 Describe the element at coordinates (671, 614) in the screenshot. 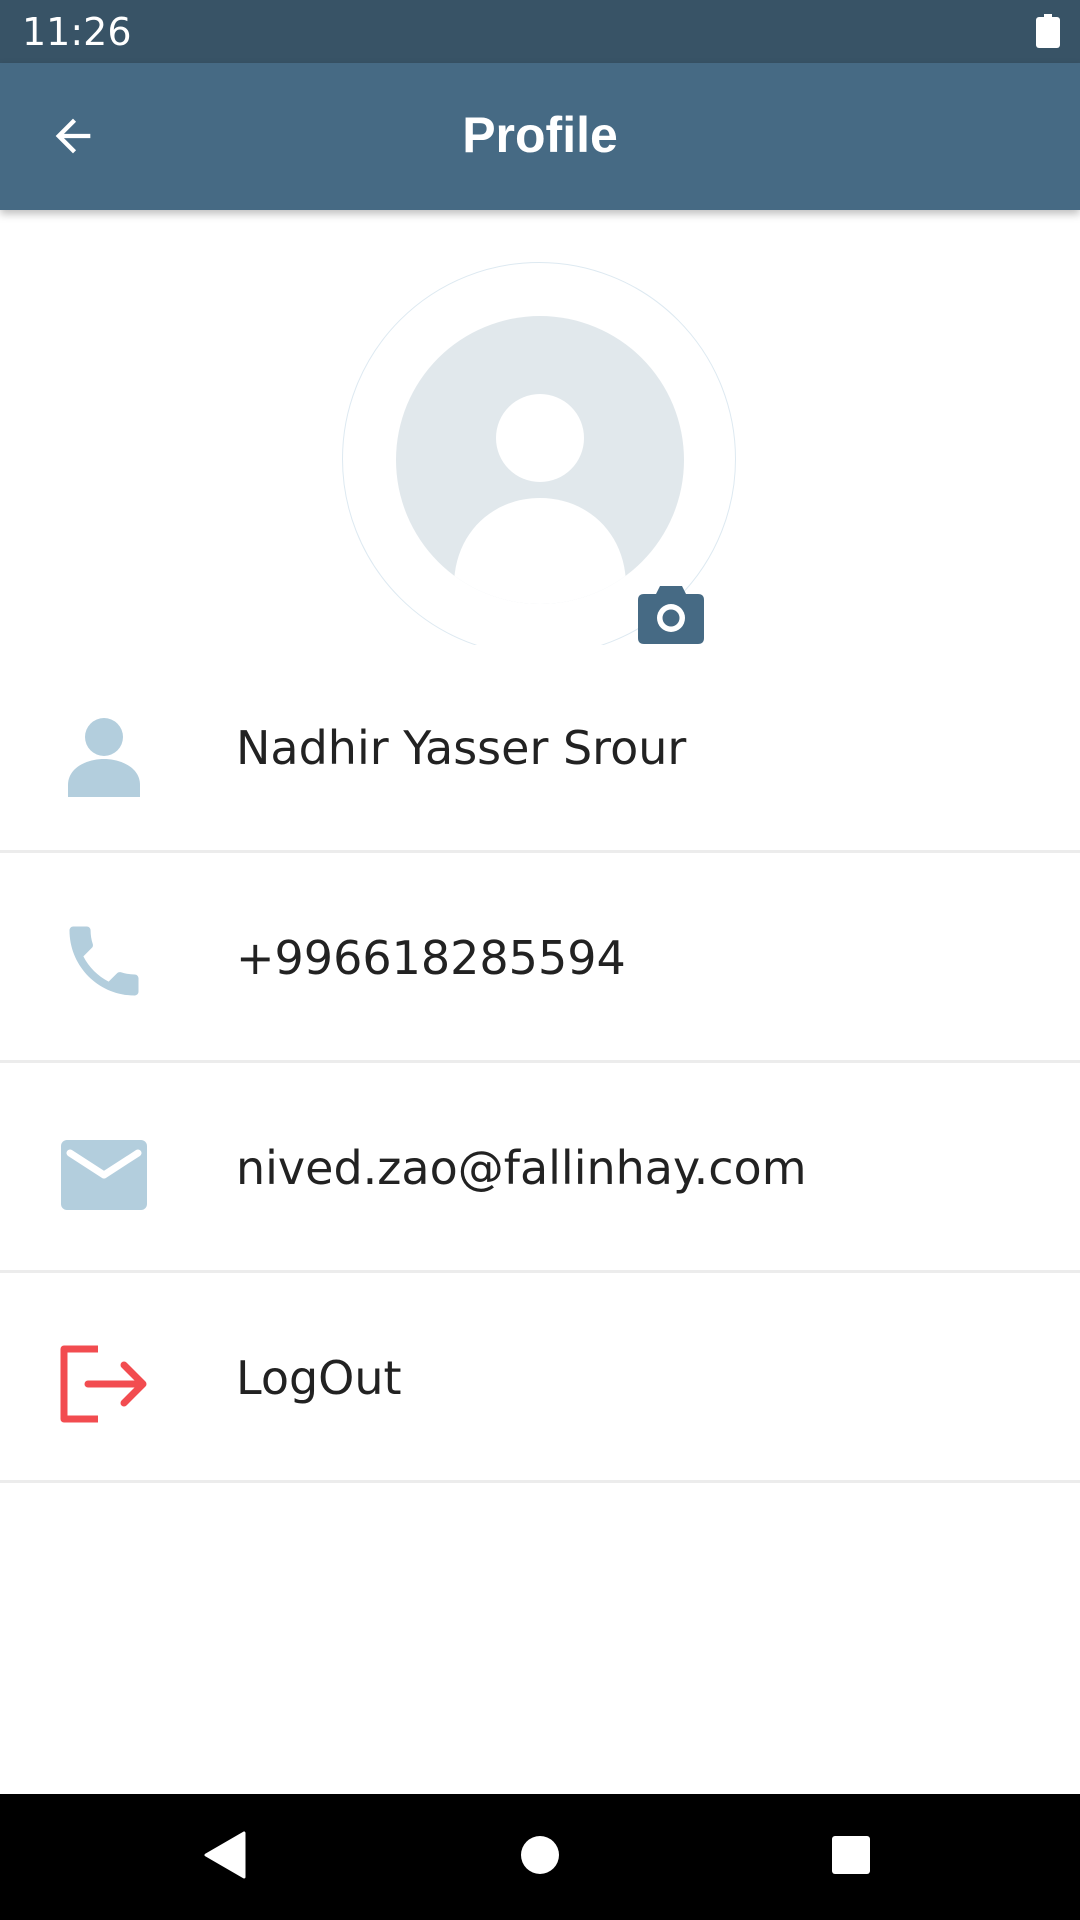

I see `change-photo-button` at that location.